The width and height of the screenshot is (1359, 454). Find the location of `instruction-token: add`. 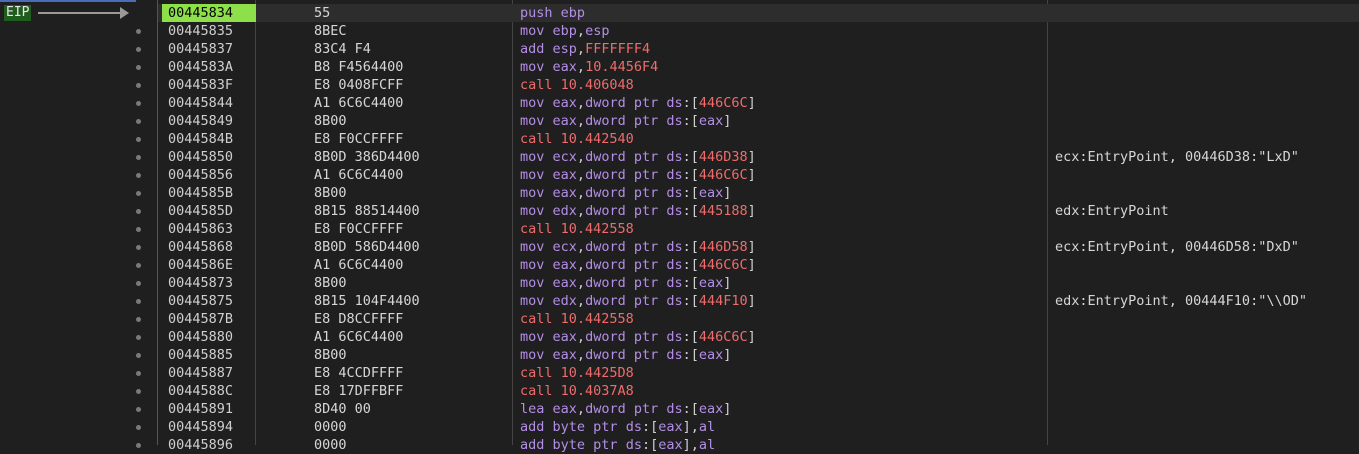

instruction-token: add is located at coordinates (532, 427).